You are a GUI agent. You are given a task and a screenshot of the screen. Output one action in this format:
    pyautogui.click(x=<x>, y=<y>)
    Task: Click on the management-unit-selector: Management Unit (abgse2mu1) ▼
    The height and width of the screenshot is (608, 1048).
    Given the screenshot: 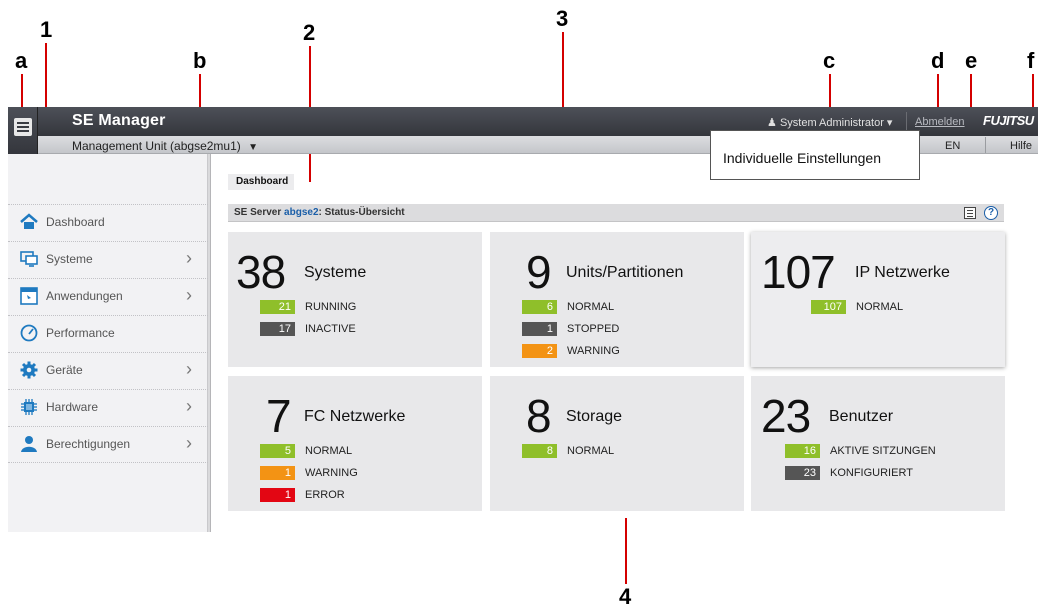 What is the action you would take?
    pyautogui.click(x=165, y=146)
    